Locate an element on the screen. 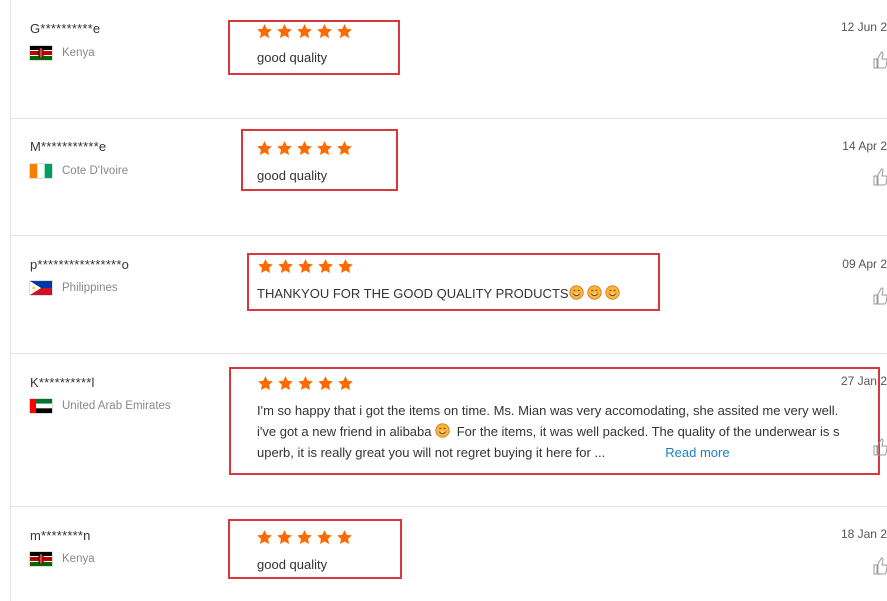  reviewer-name: m********n is located at coordinates (60, 535).